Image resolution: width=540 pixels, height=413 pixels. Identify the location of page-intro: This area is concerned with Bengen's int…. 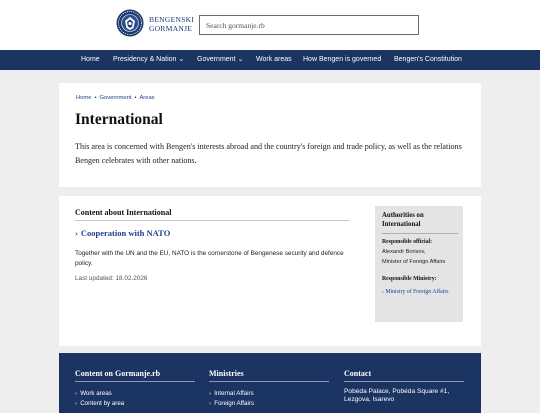
(268, 153).